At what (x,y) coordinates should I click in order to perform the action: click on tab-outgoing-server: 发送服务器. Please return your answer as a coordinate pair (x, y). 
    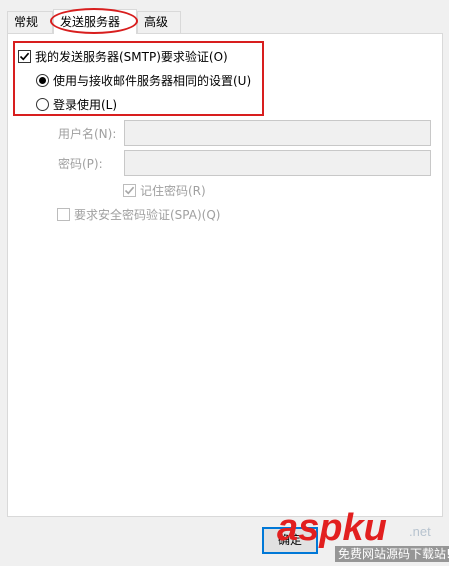
    Looking at the image, I should click on (94, 21).